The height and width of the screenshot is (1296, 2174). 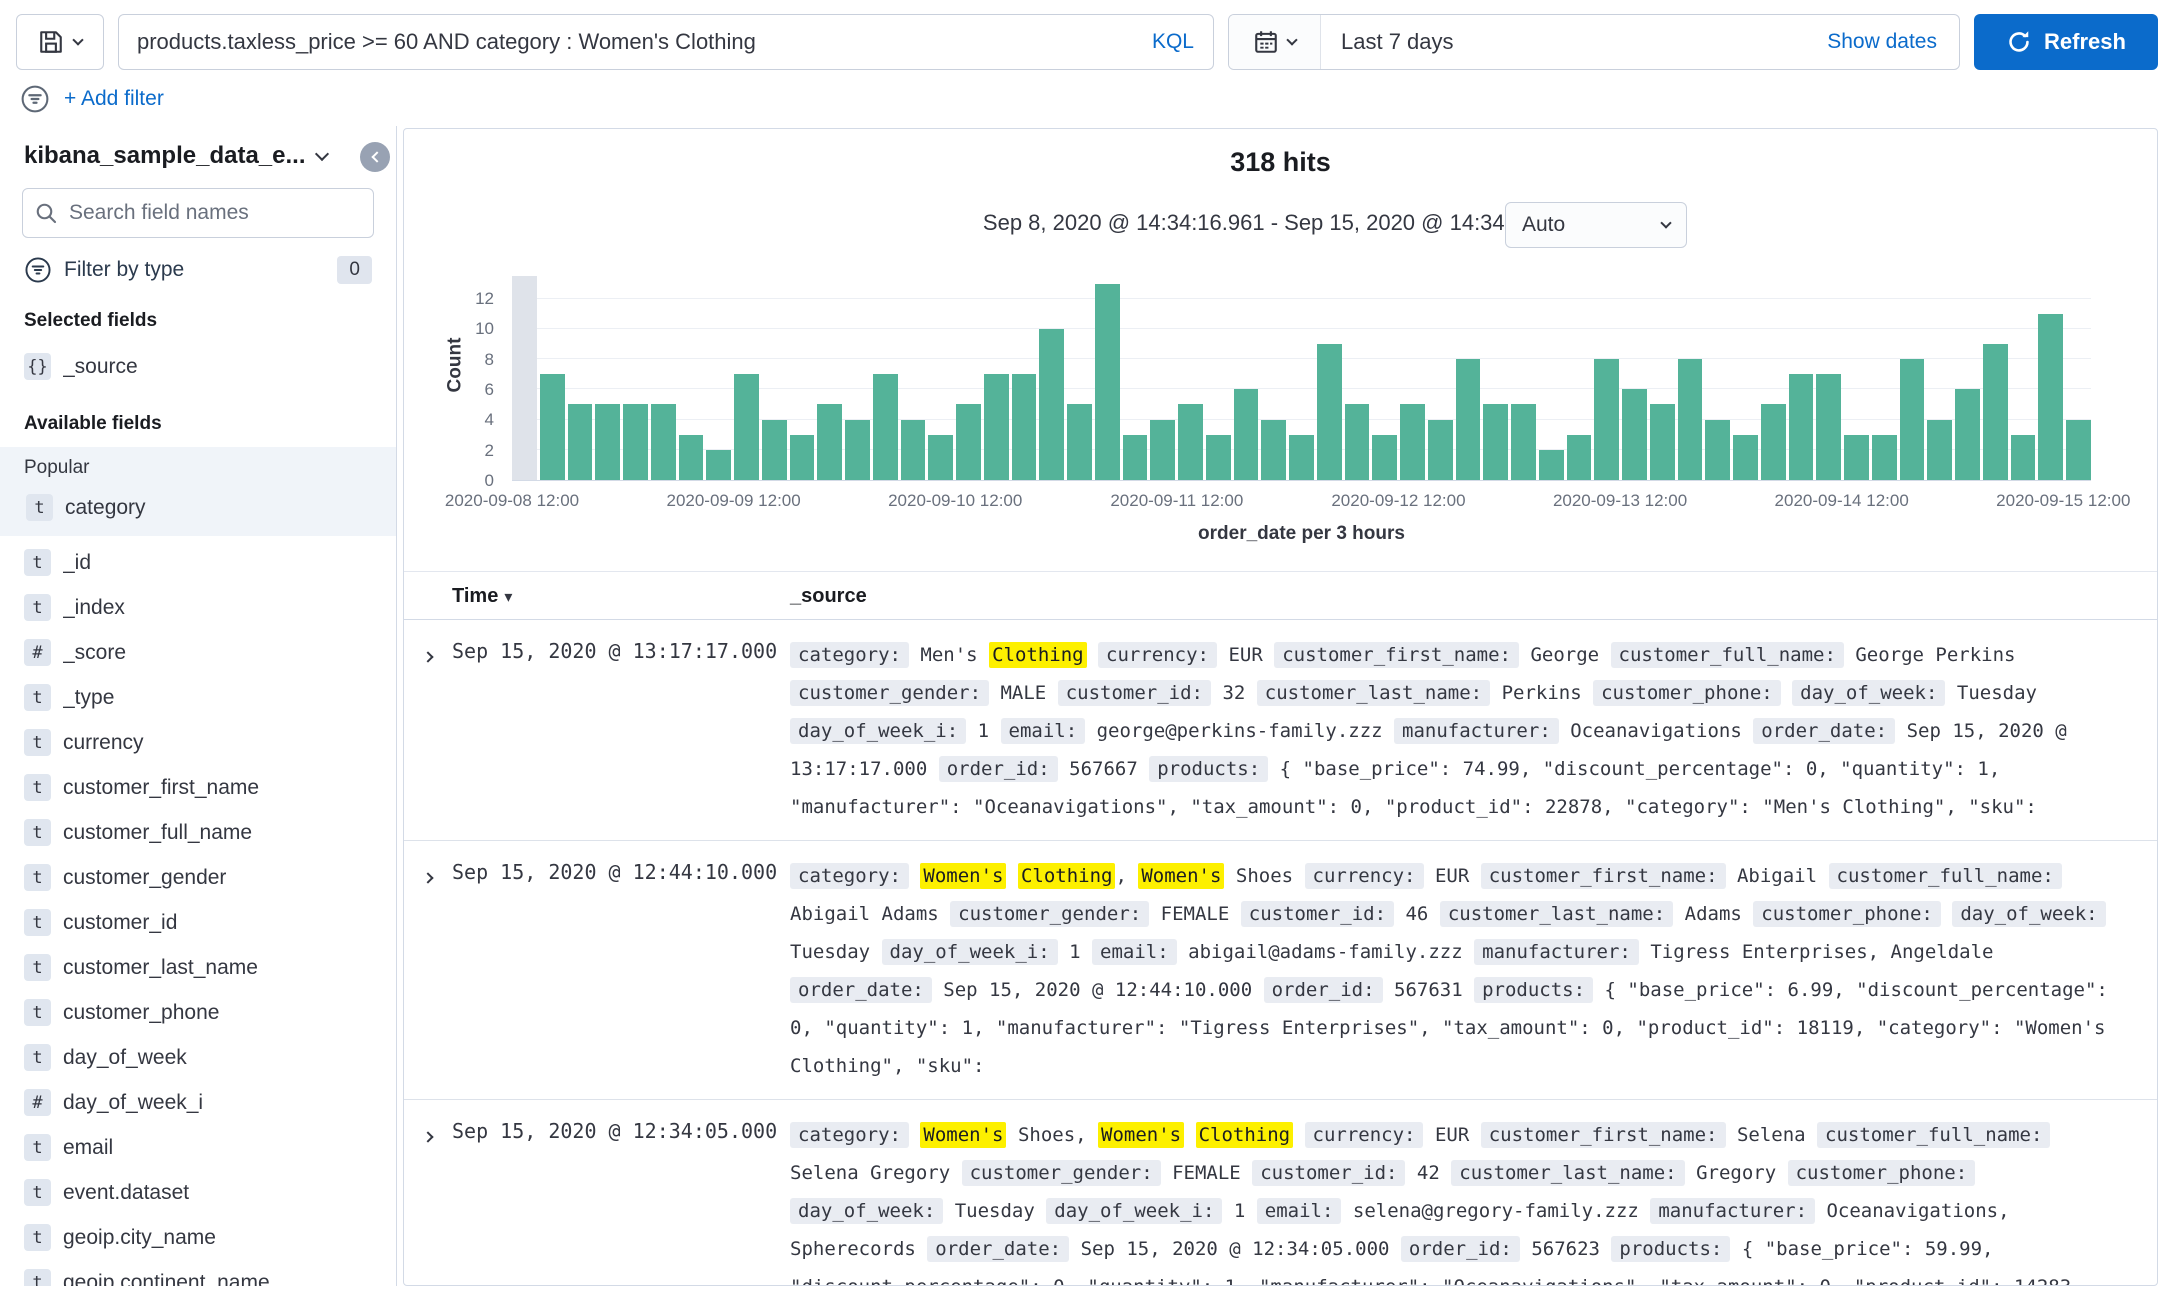 I want to click on query-input, so click(x=666, y=42).